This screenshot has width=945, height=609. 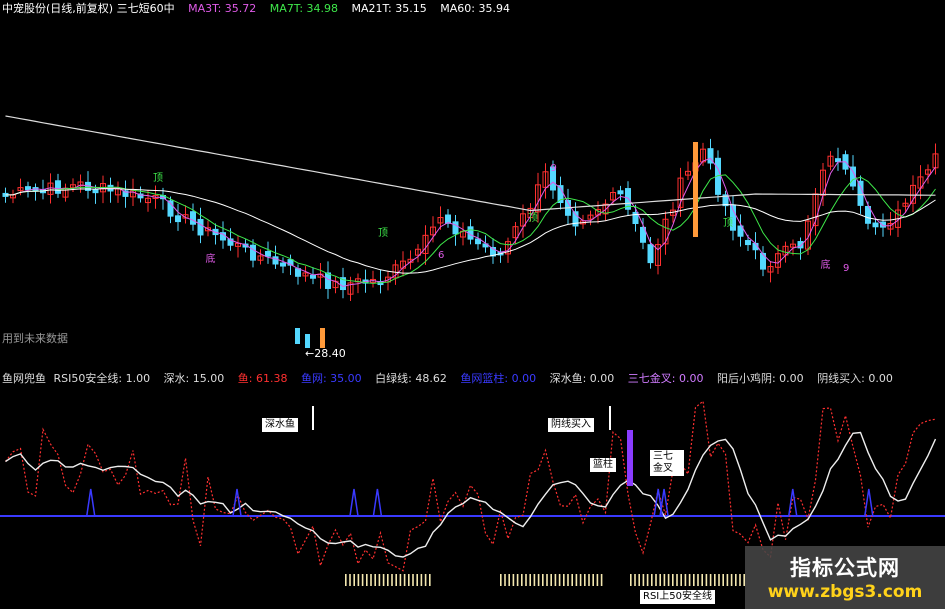 What do you see at coordinates (441, 255) in the screenshot?
I see `signal-marker: 6` at bounding box center [441, 255].